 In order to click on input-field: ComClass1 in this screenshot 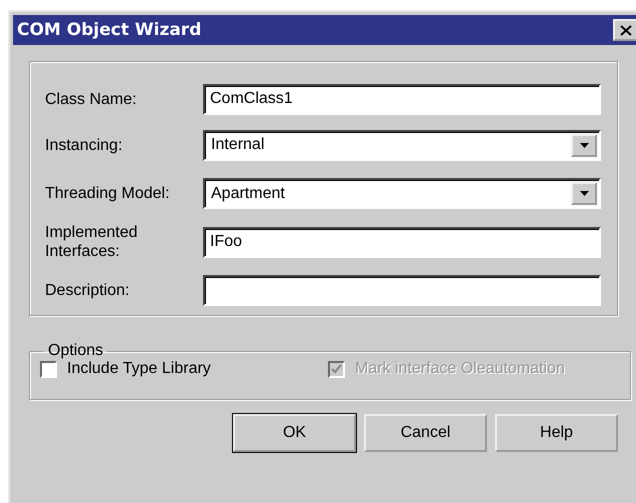, I will do `click(402, 99)`.